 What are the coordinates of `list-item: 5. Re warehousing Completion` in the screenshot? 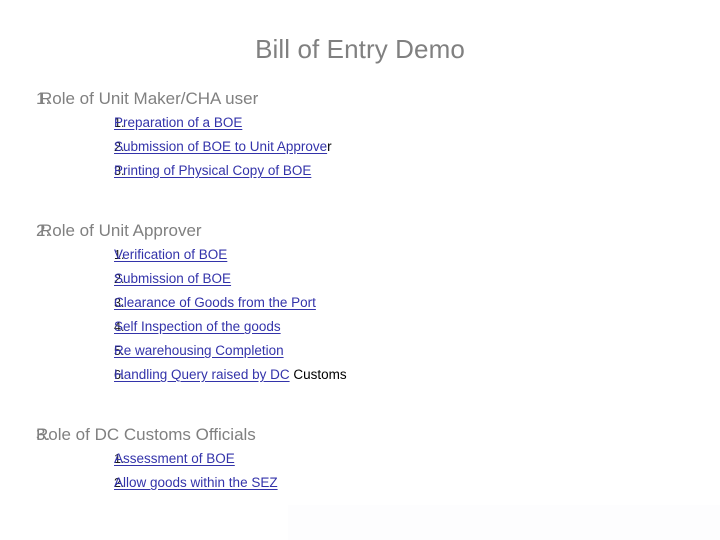 It's located at (360, 351).